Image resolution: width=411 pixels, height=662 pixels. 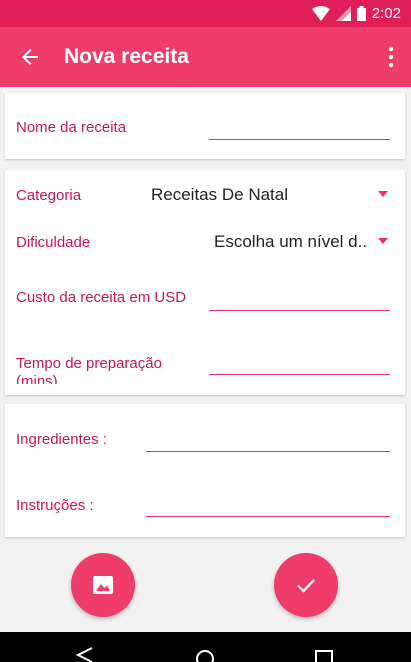 I want to click on prep-time-label-unit: (mins), so click(x=37, y=378).